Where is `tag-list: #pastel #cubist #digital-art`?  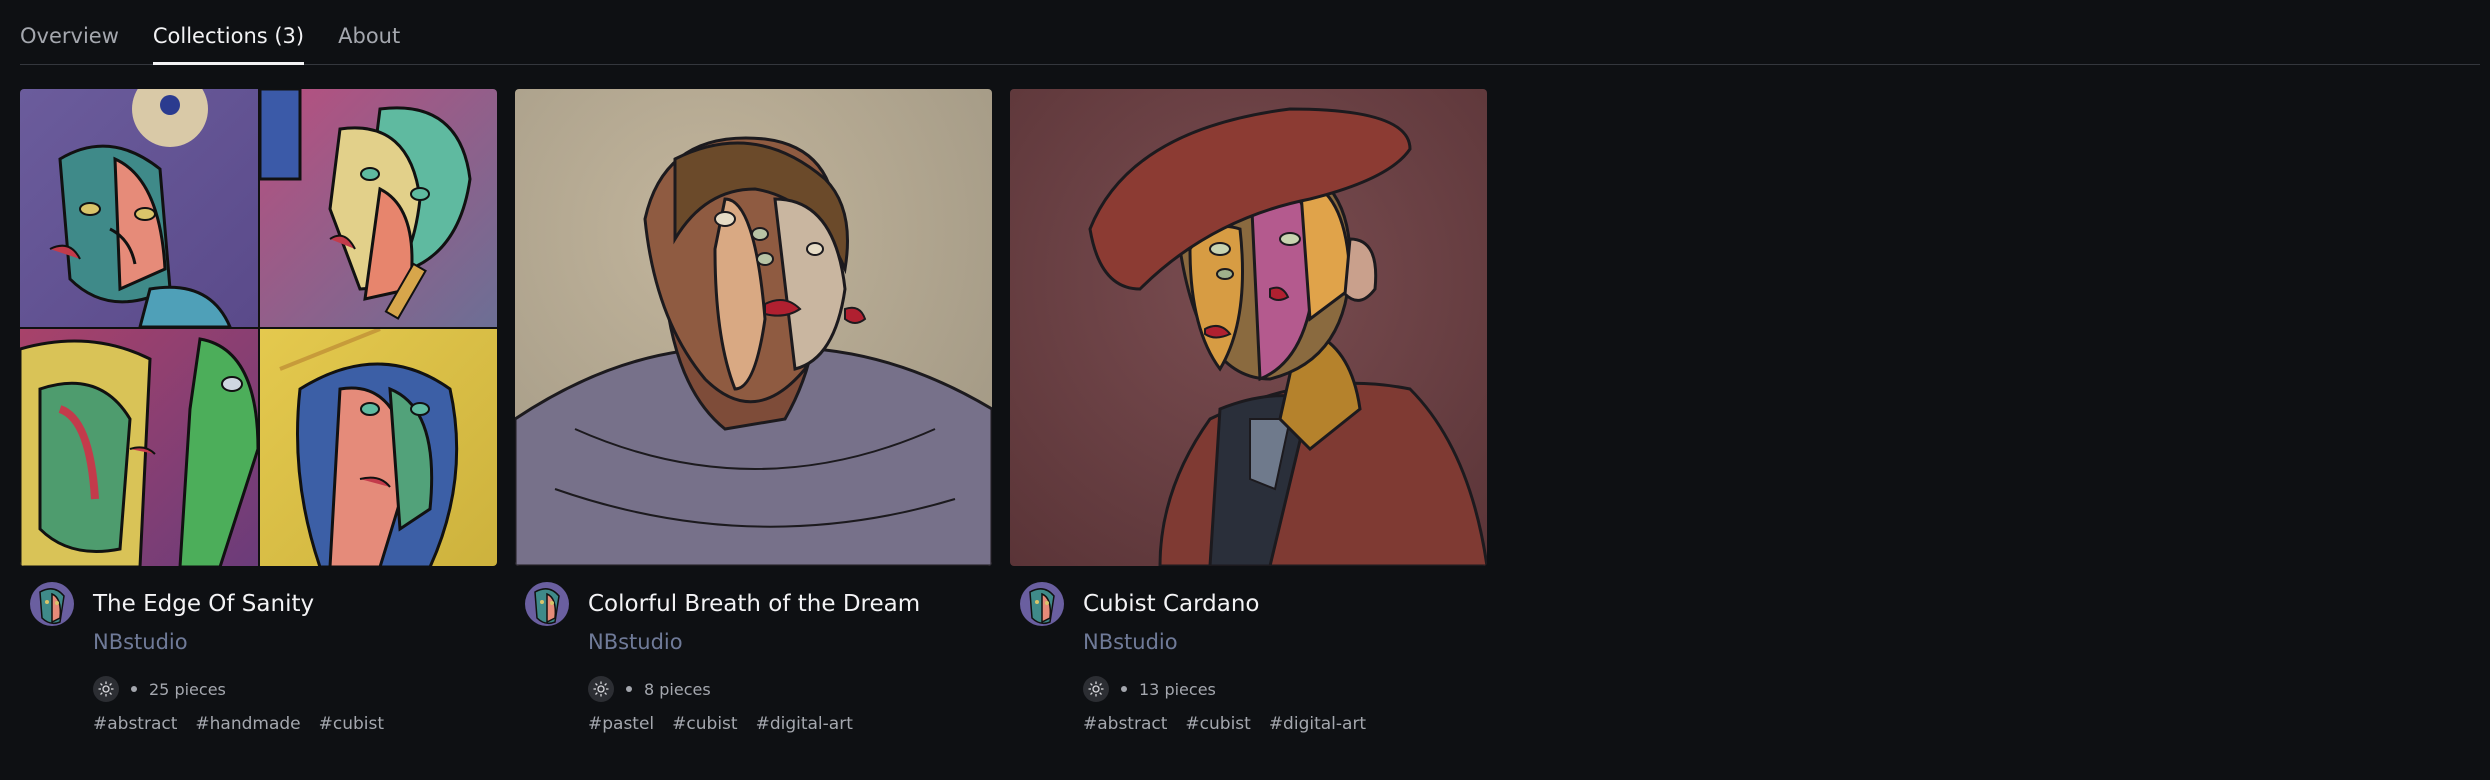
tag-list: #pastel #cubist #digital-art is located at coordinates (790, 724).